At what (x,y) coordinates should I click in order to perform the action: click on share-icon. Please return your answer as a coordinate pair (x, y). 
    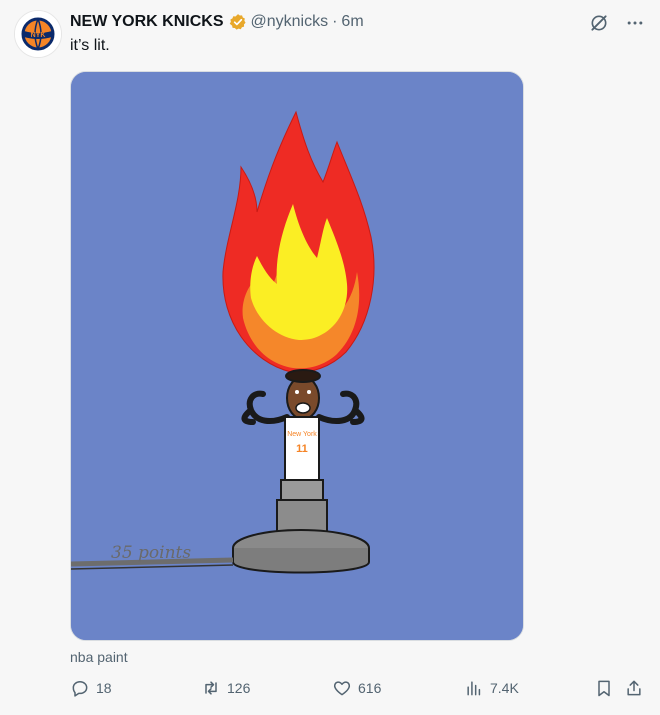
    Looking at the image, I should click on (634, 688).